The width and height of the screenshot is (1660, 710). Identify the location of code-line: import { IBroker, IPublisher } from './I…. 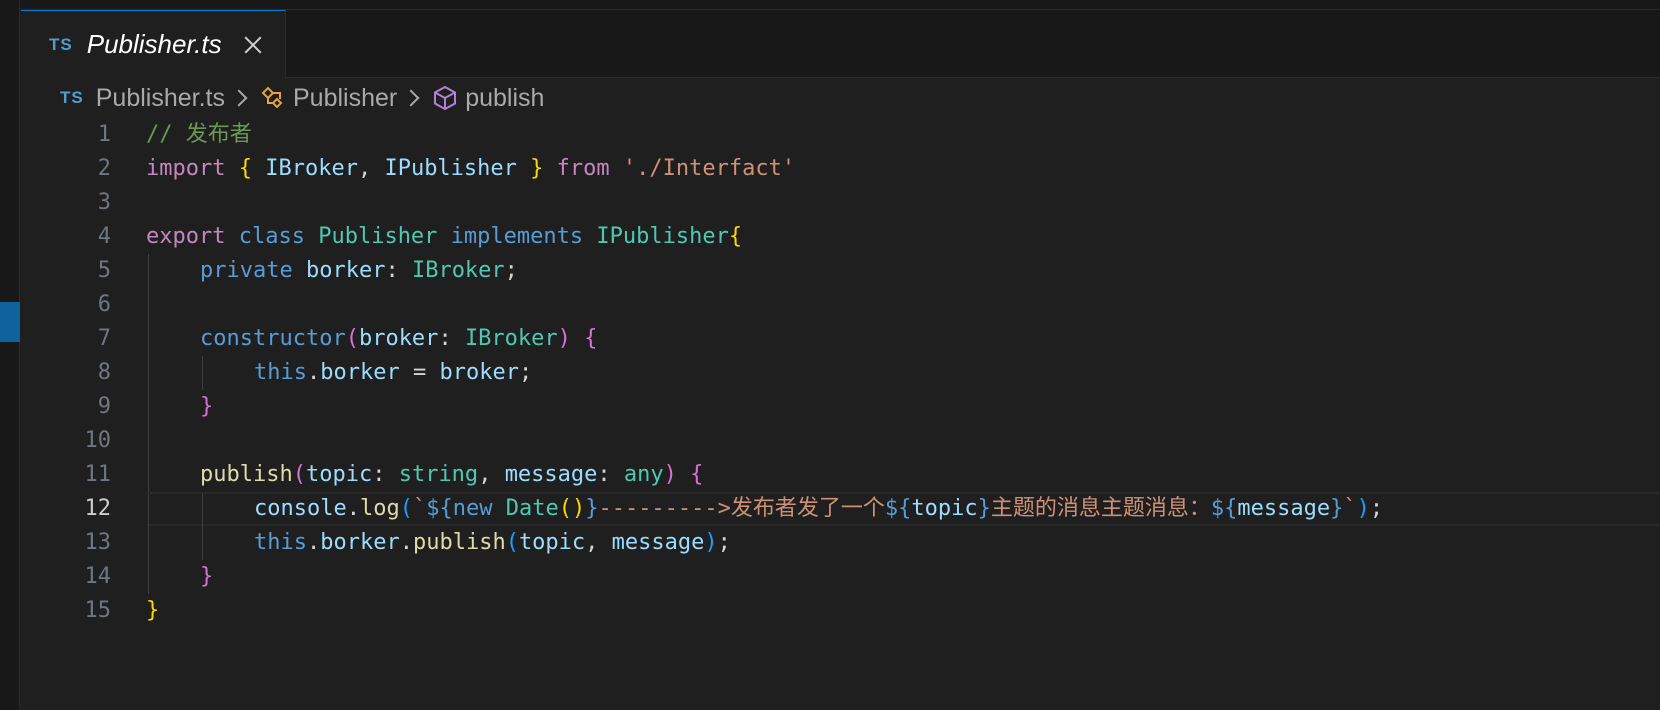
(903, 169).